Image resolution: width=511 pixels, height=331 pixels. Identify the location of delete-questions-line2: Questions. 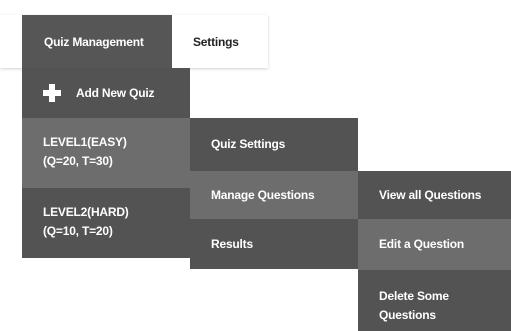
(407, 315).